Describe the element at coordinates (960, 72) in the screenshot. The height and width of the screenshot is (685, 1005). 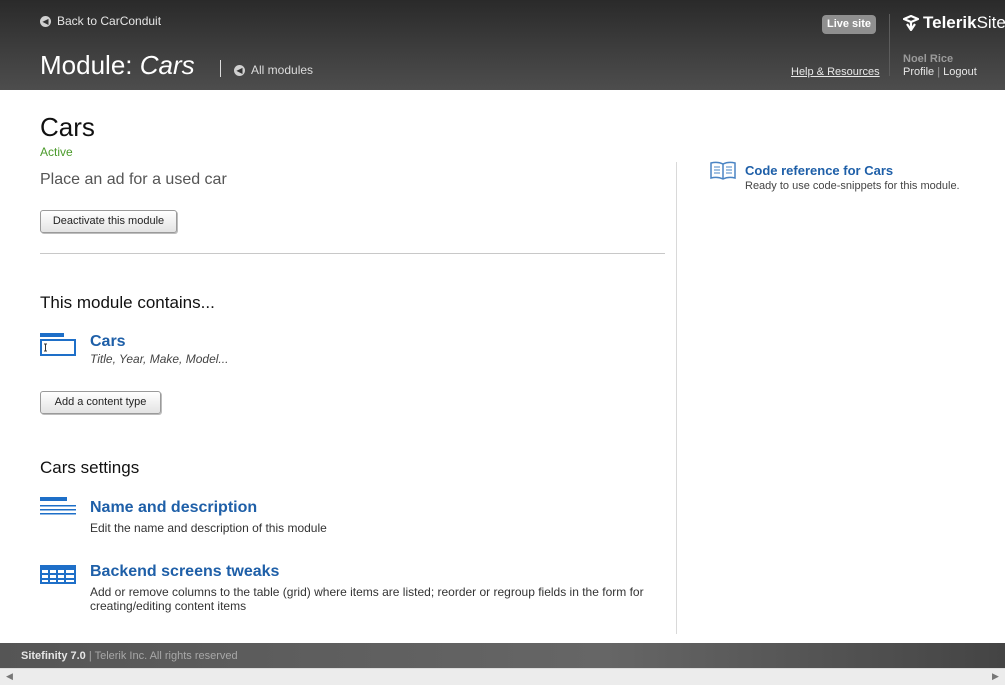
I see `logout-link: Logout` at that location.